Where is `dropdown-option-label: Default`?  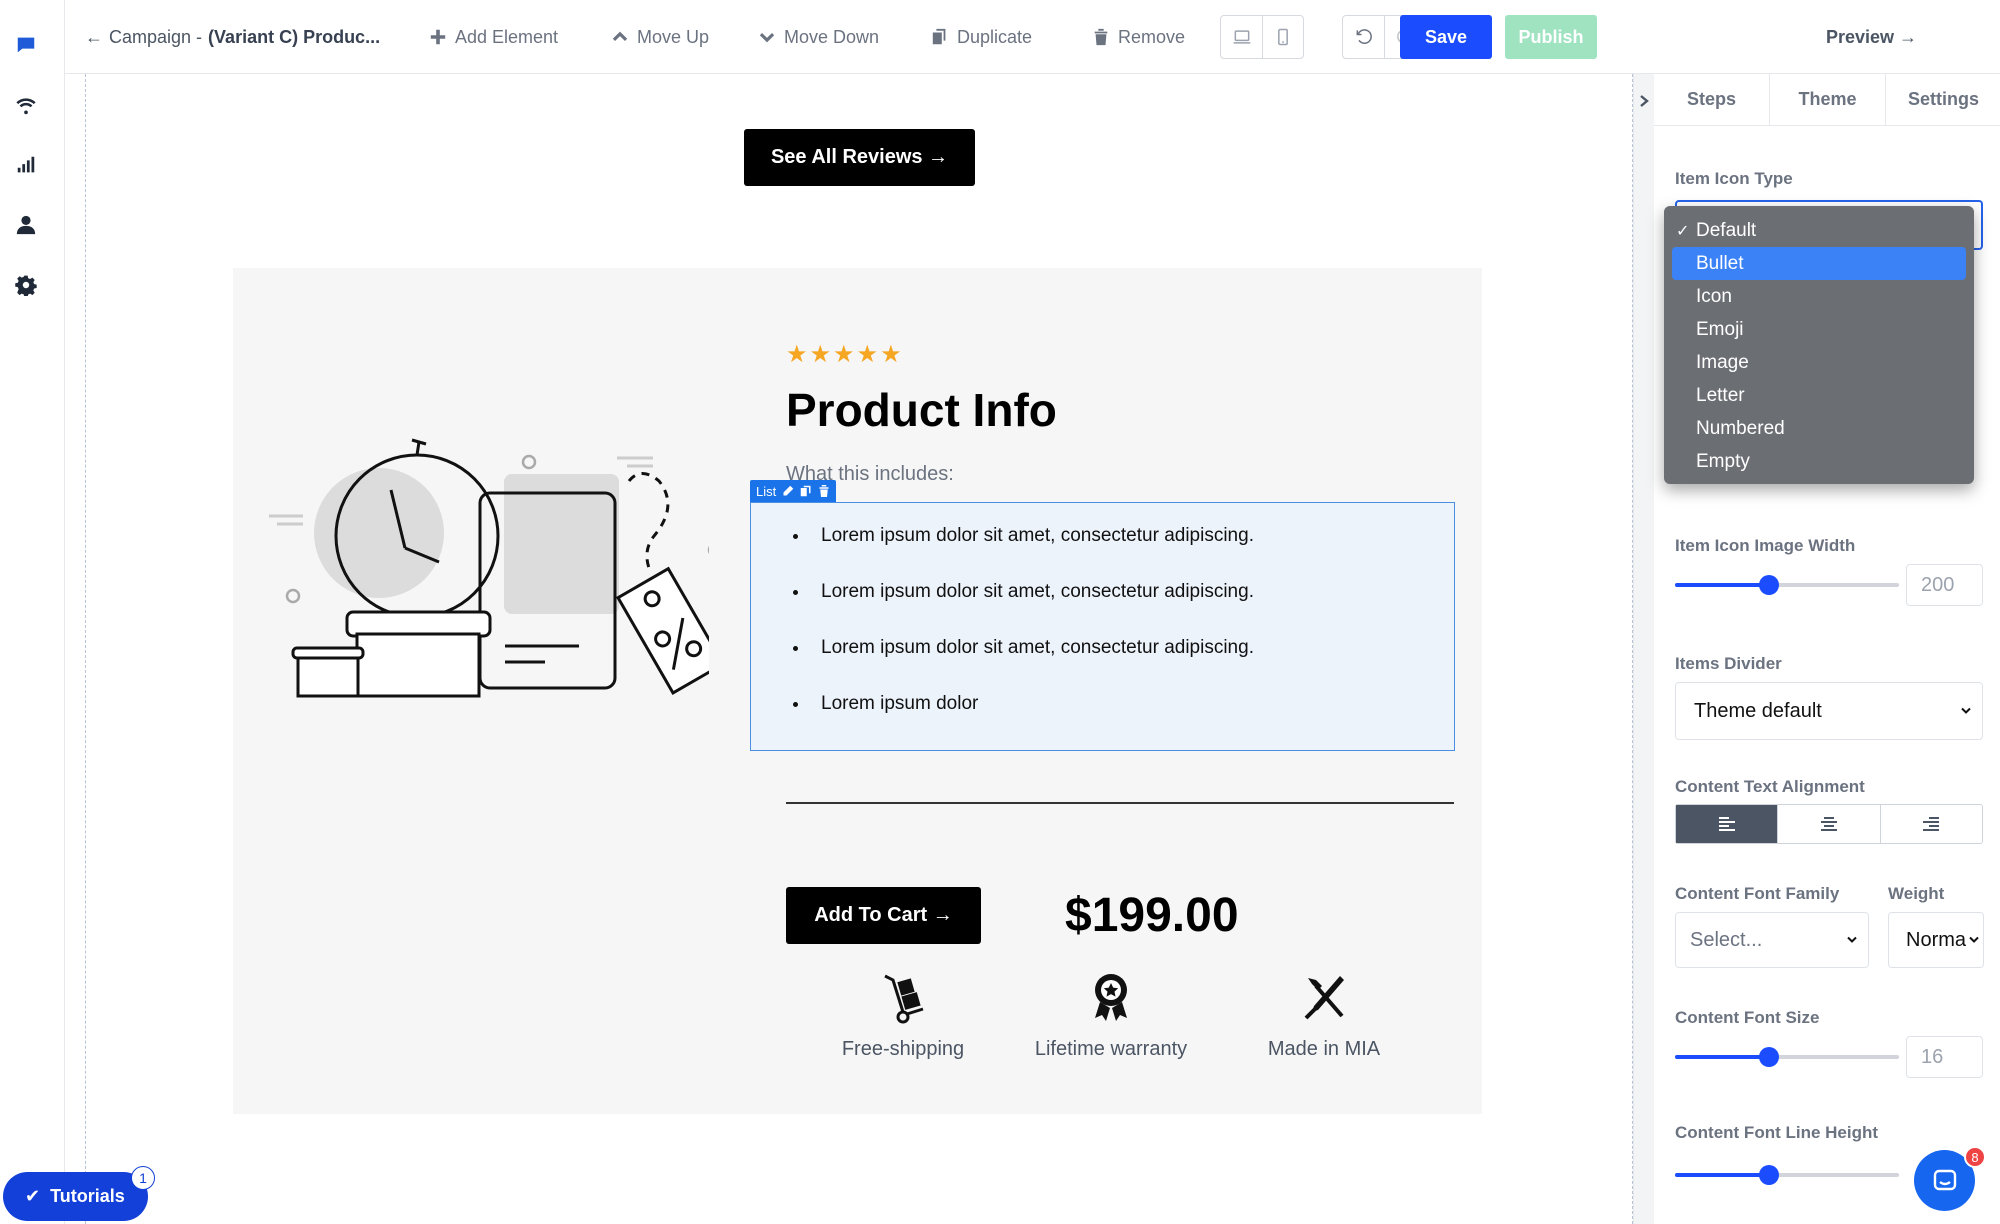 dropdown-option-label: Default is located at coordinates (1726, 230).